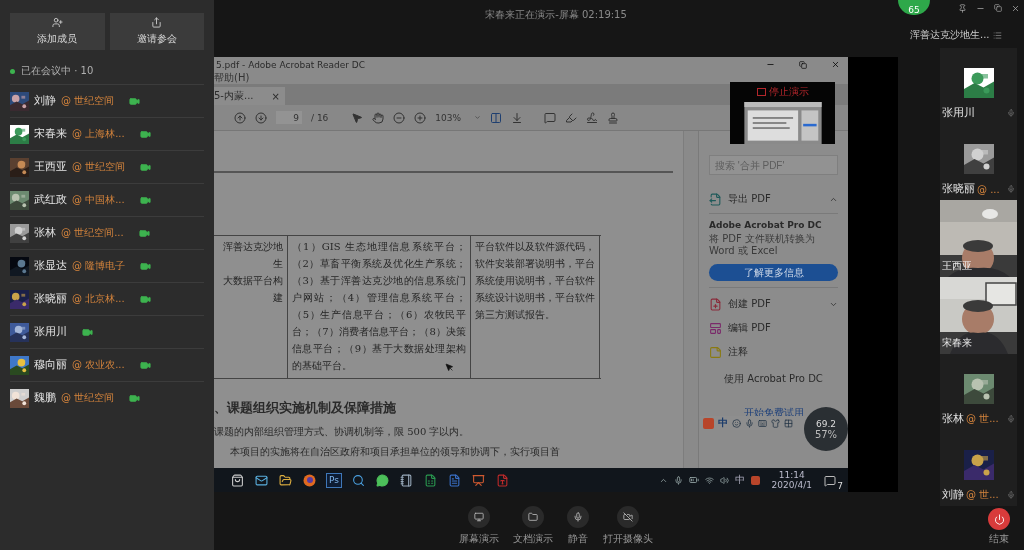 Image resolution: width=1024 pixels, height=550 pixels. Describe the element at coordinates (517, 117) in the screenshot. I see `scroll-mode-icon` at that location.